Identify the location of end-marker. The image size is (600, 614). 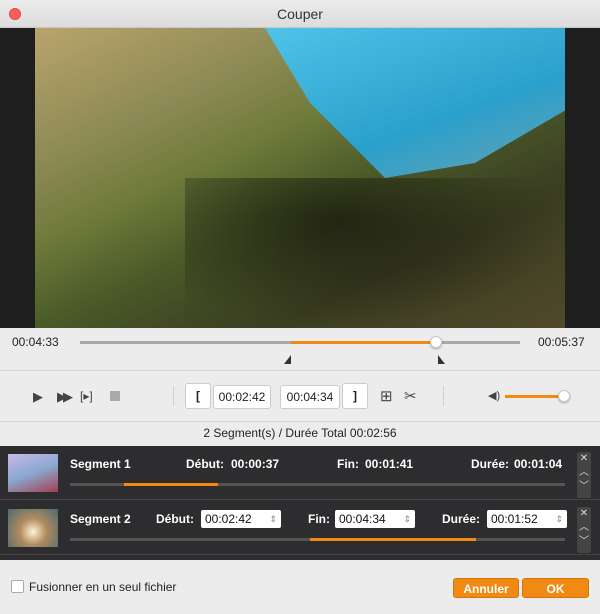
(441, 359).